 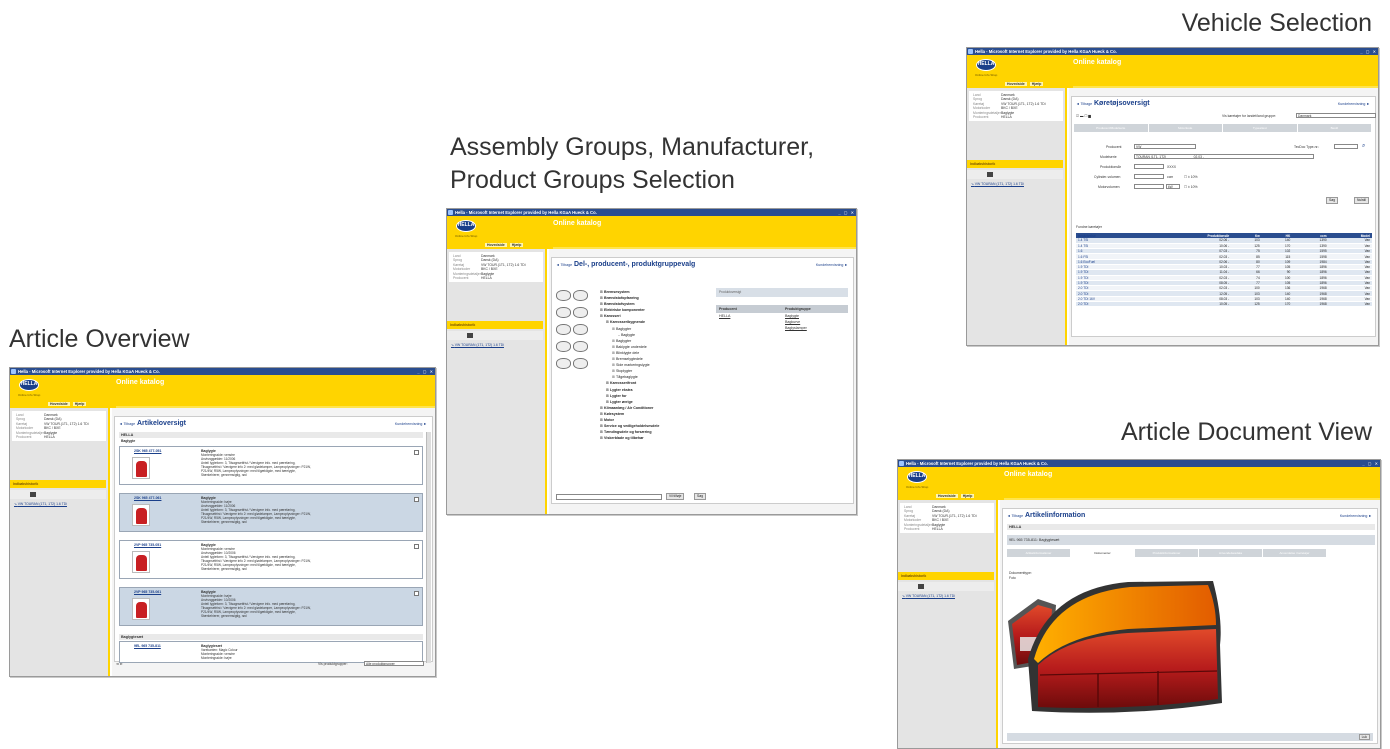 I want to click on product-row: Baglyslamper, so click(x=782, y=328).